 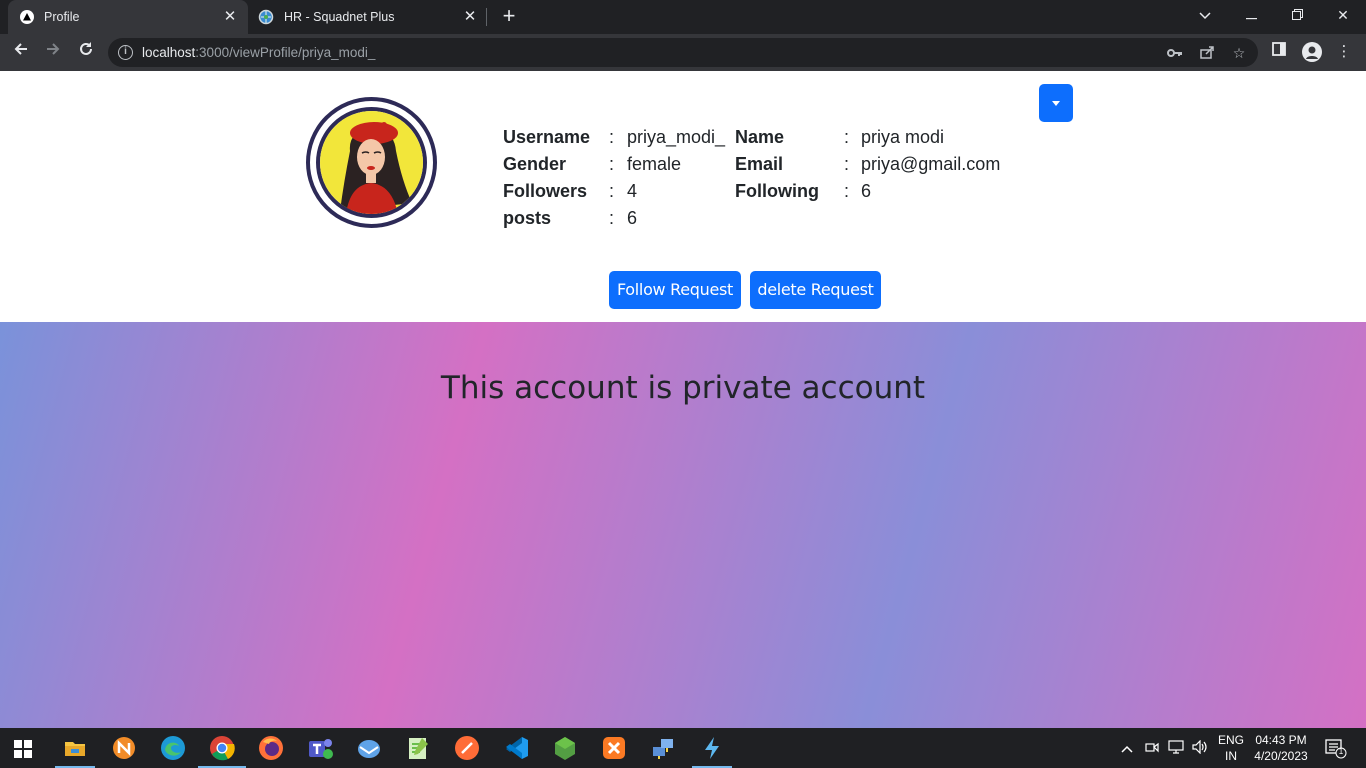 What do you see at coordinates (547, 137) in the screenshot?
I see `username-label: Username` at bounding box center [547, 137].